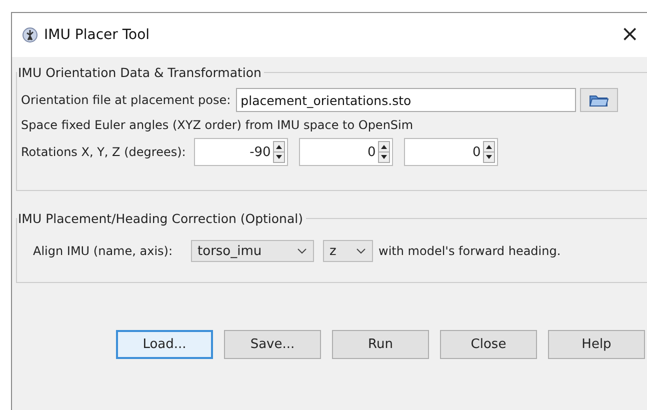 The height and width of the screenshot is (410, 647). I want to click on close-button: ×, so click(629, 35).